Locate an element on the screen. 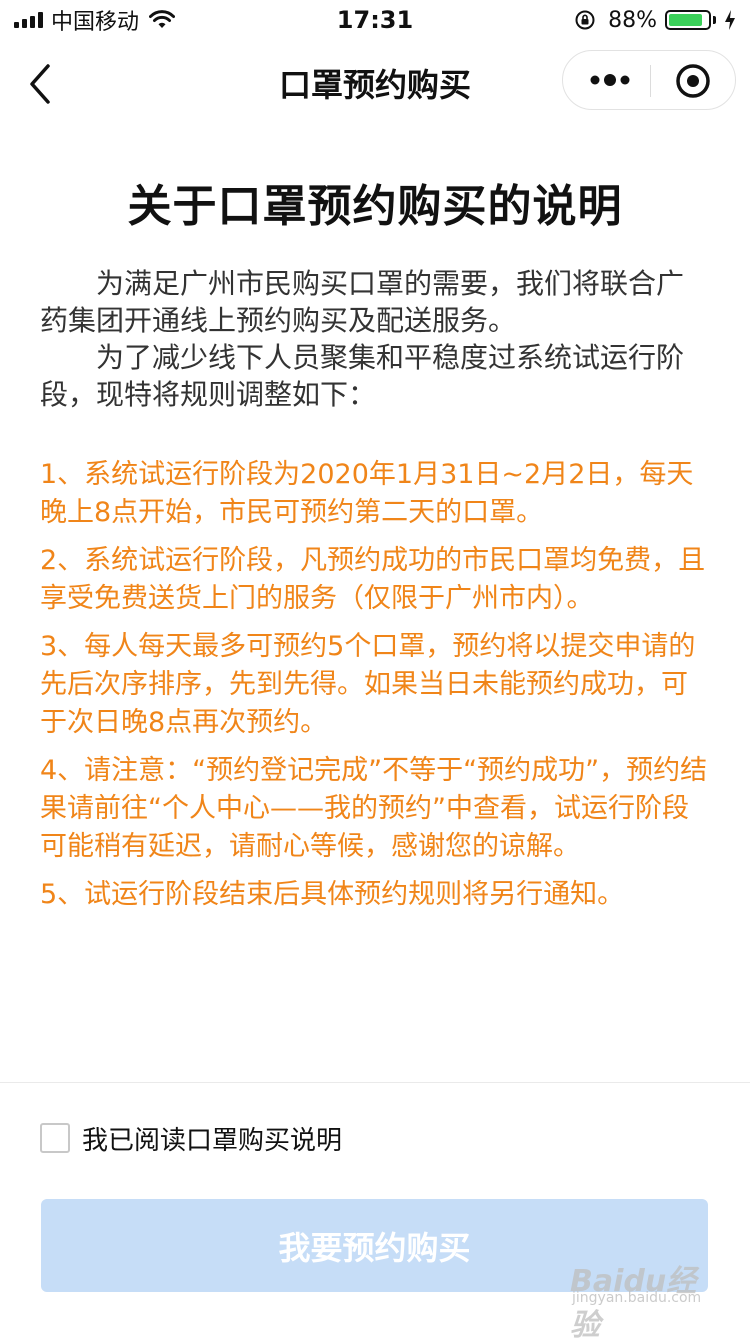 The height and width of the screenshot is (1344, 750). battery-icon is located at coordinates (688, 20).